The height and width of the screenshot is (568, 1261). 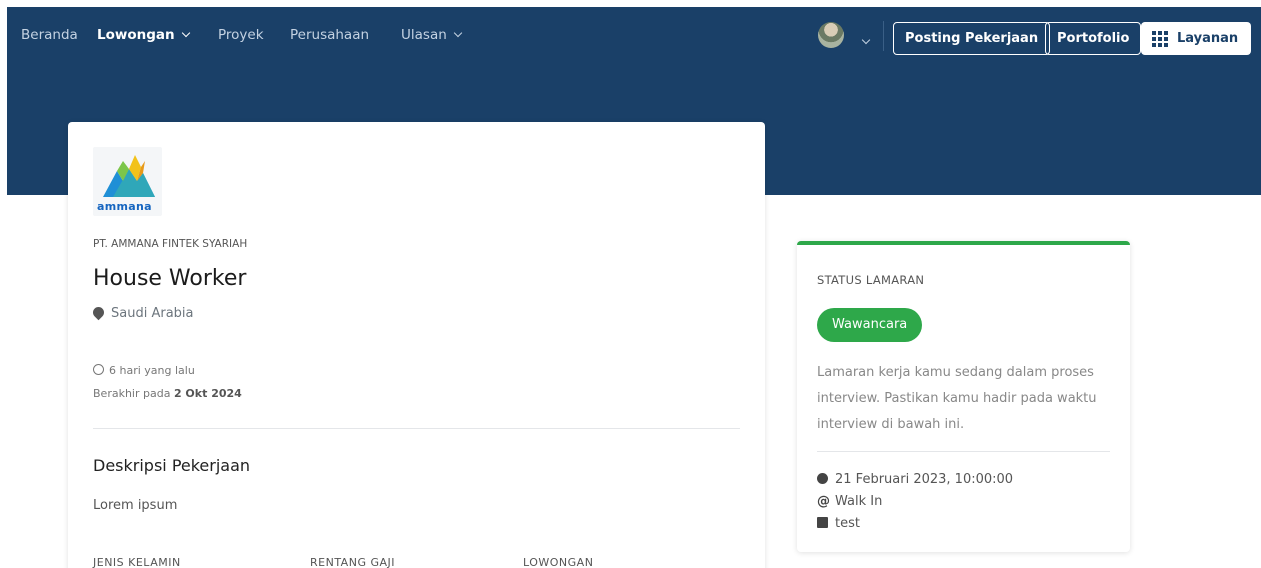 I want to click on services-label: Layanan, so click(x=1208, y=38).